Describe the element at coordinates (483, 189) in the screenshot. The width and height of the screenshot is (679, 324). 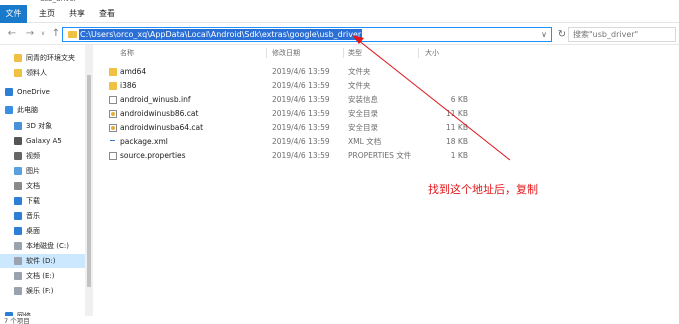
I see `annotation-text: 找到这个地址后，复制` at that location.